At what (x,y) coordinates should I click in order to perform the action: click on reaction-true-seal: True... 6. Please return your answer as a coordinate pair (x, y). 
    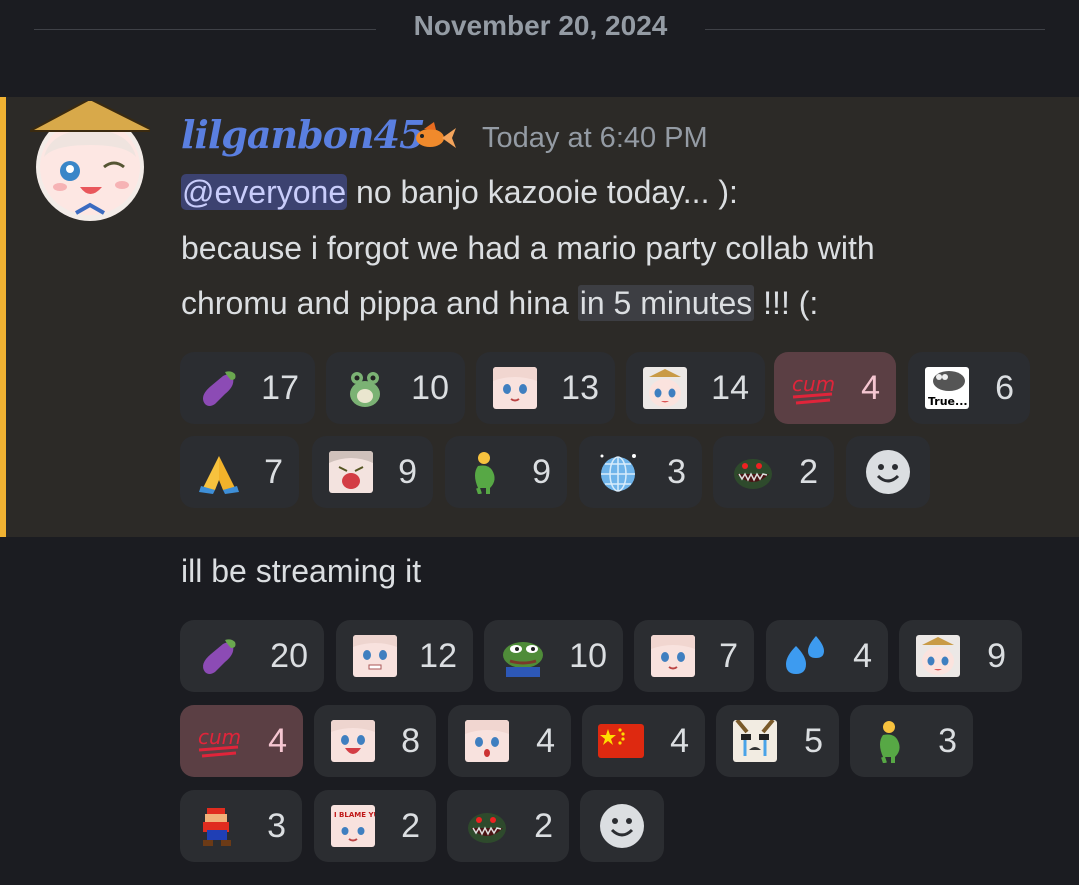
    Looking at the image, I should click on (969, 388).